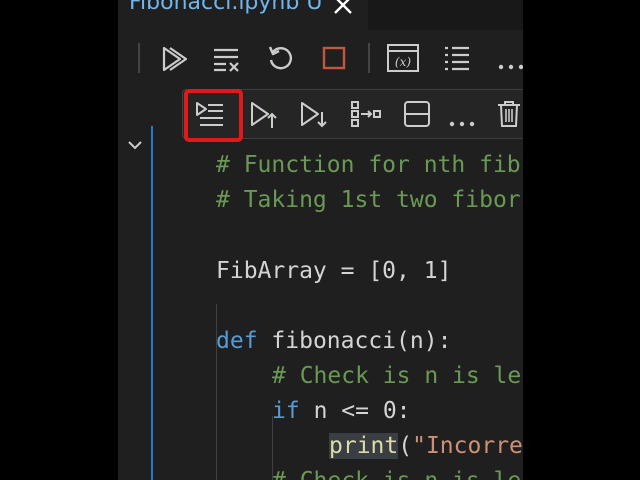  Describe the element at coordinates (509, 116) in the screenshot. I see `delete-icon` at that location.